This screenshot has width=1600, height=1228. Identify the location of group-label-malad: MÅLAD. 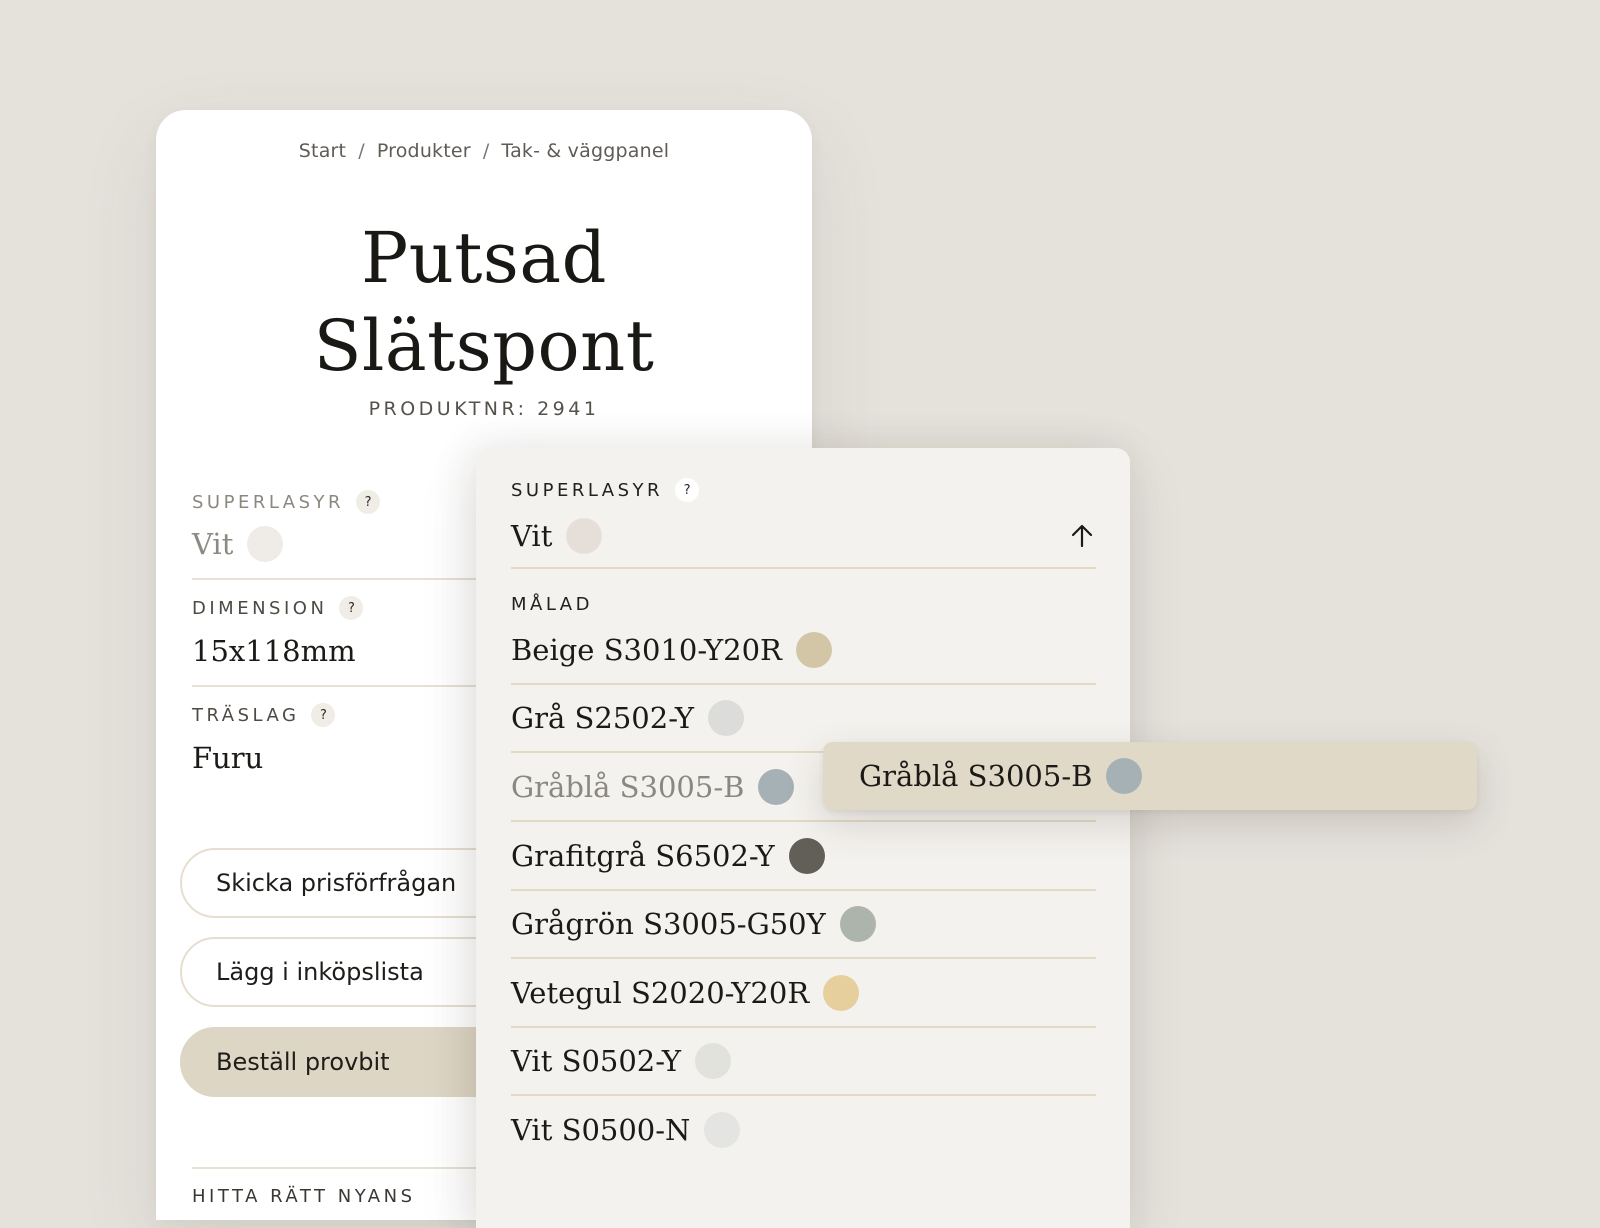
(552, 604).